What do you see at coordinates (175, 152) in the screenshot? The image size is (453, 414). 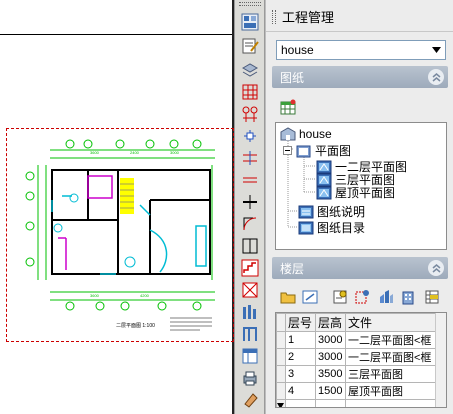 I see `svg-text: 3000` at bounding box center [175, 152].